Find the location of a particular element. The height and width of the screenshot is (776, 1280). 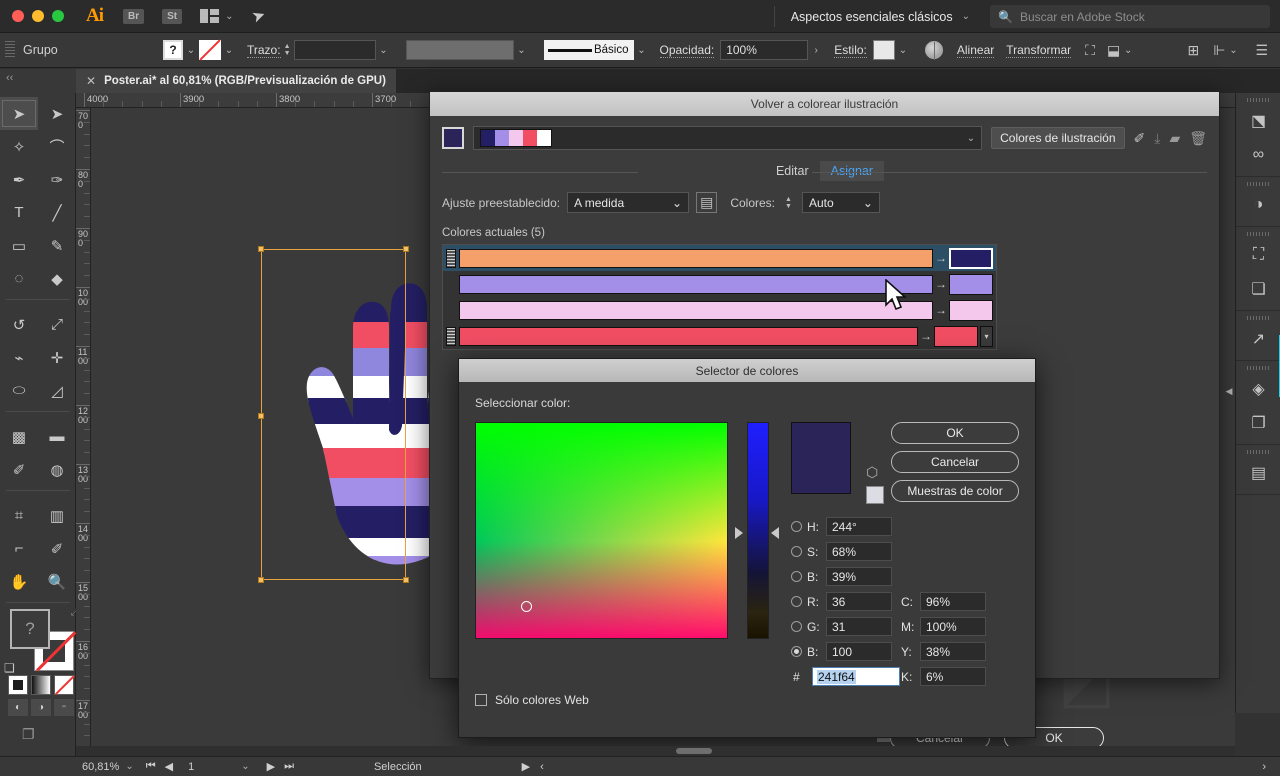

opacity-field: 100% is located at coordinates (764, 50).